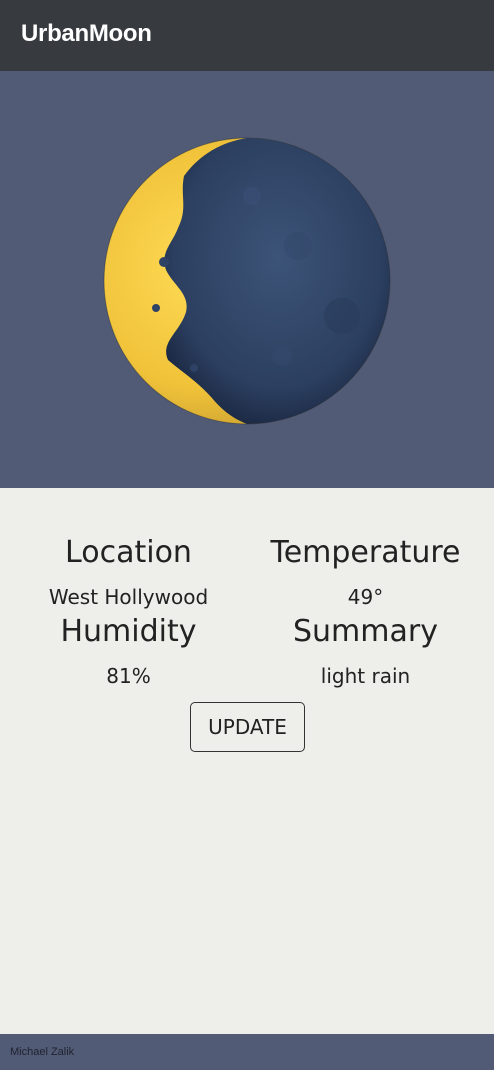 The height and width of the screenshot is (1070, 494). Describe the element at coordinates (247, 1052) in the screenshot. I see `footer: Michael Zalik` at that location.